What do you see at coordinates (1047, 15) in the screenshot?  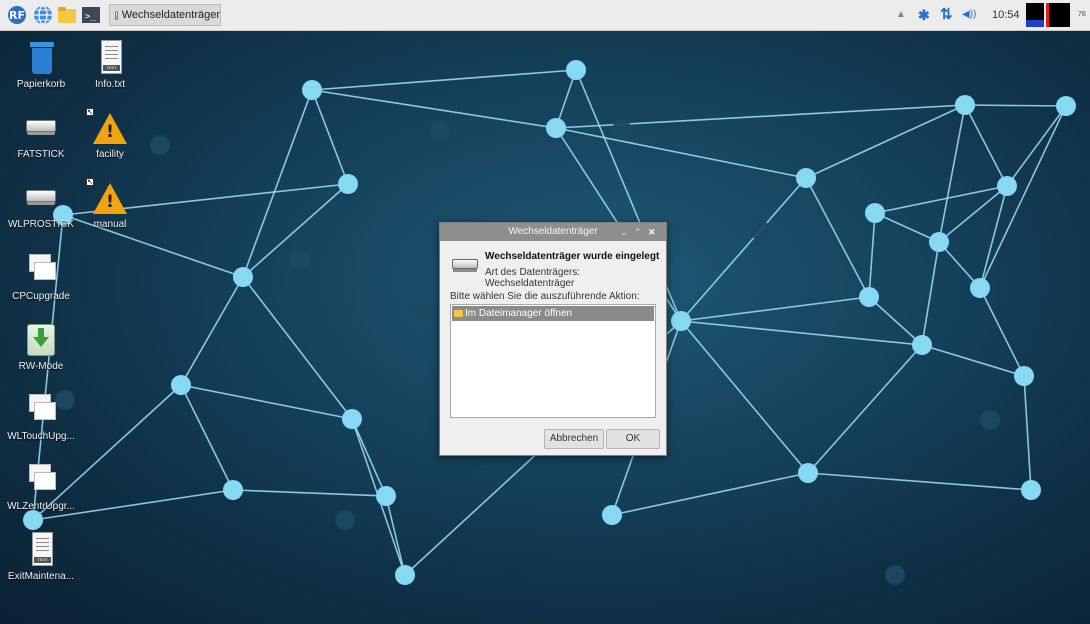 I see `memory-level-bar` at bounding box center [1047, 15].